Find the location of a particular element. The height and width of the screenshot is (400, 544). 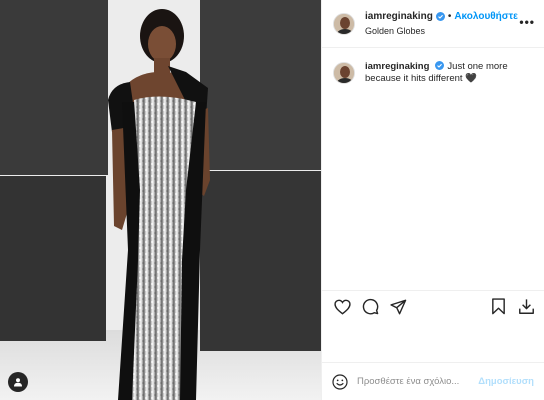

save-button is located at coordinates (498, 307).